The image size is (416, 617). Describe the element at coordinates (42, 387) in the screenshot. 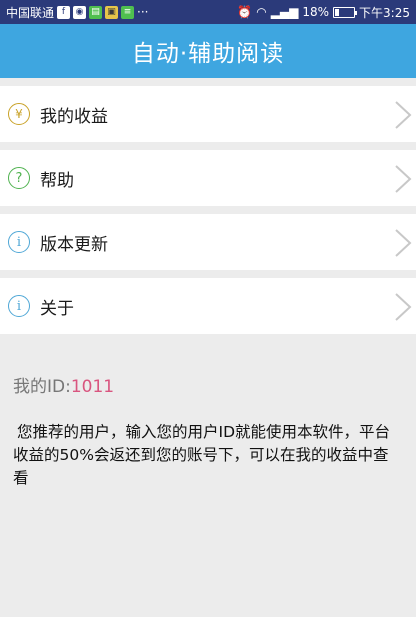

I see `user-id-label: 我的ID:` at that location.